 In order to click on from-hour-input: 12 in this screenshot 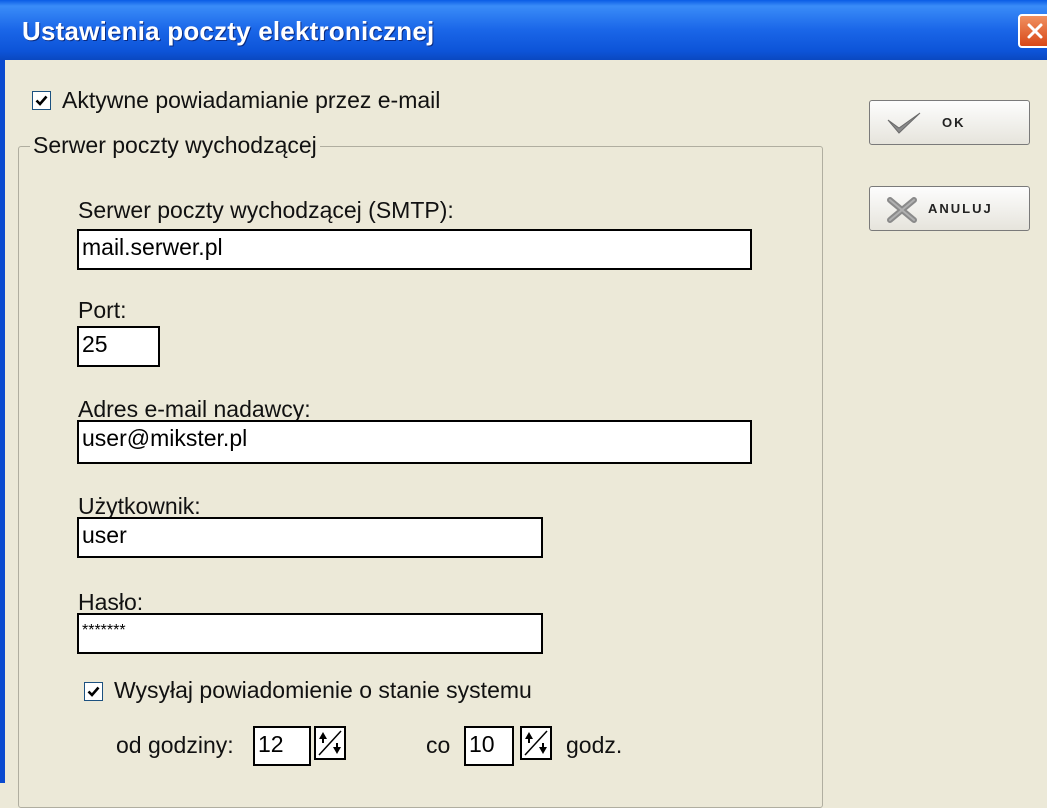, I will do `click(282, 746)`.